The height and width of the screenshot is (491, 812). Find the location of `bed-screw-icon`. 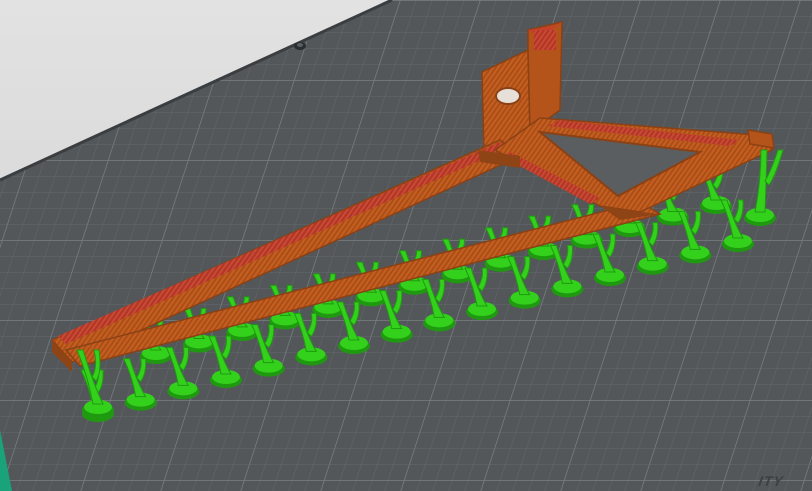

bed-screw-icon is located at coordinates (300, 46).